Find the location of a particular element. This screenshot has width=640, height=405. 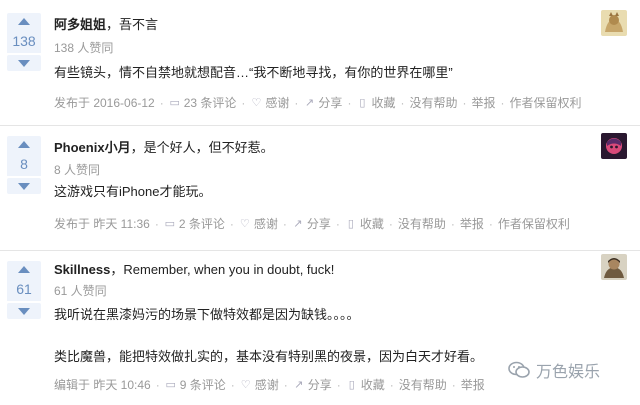

comments-link: ▭ 23 条评论 is located at coordinates (203, 102).